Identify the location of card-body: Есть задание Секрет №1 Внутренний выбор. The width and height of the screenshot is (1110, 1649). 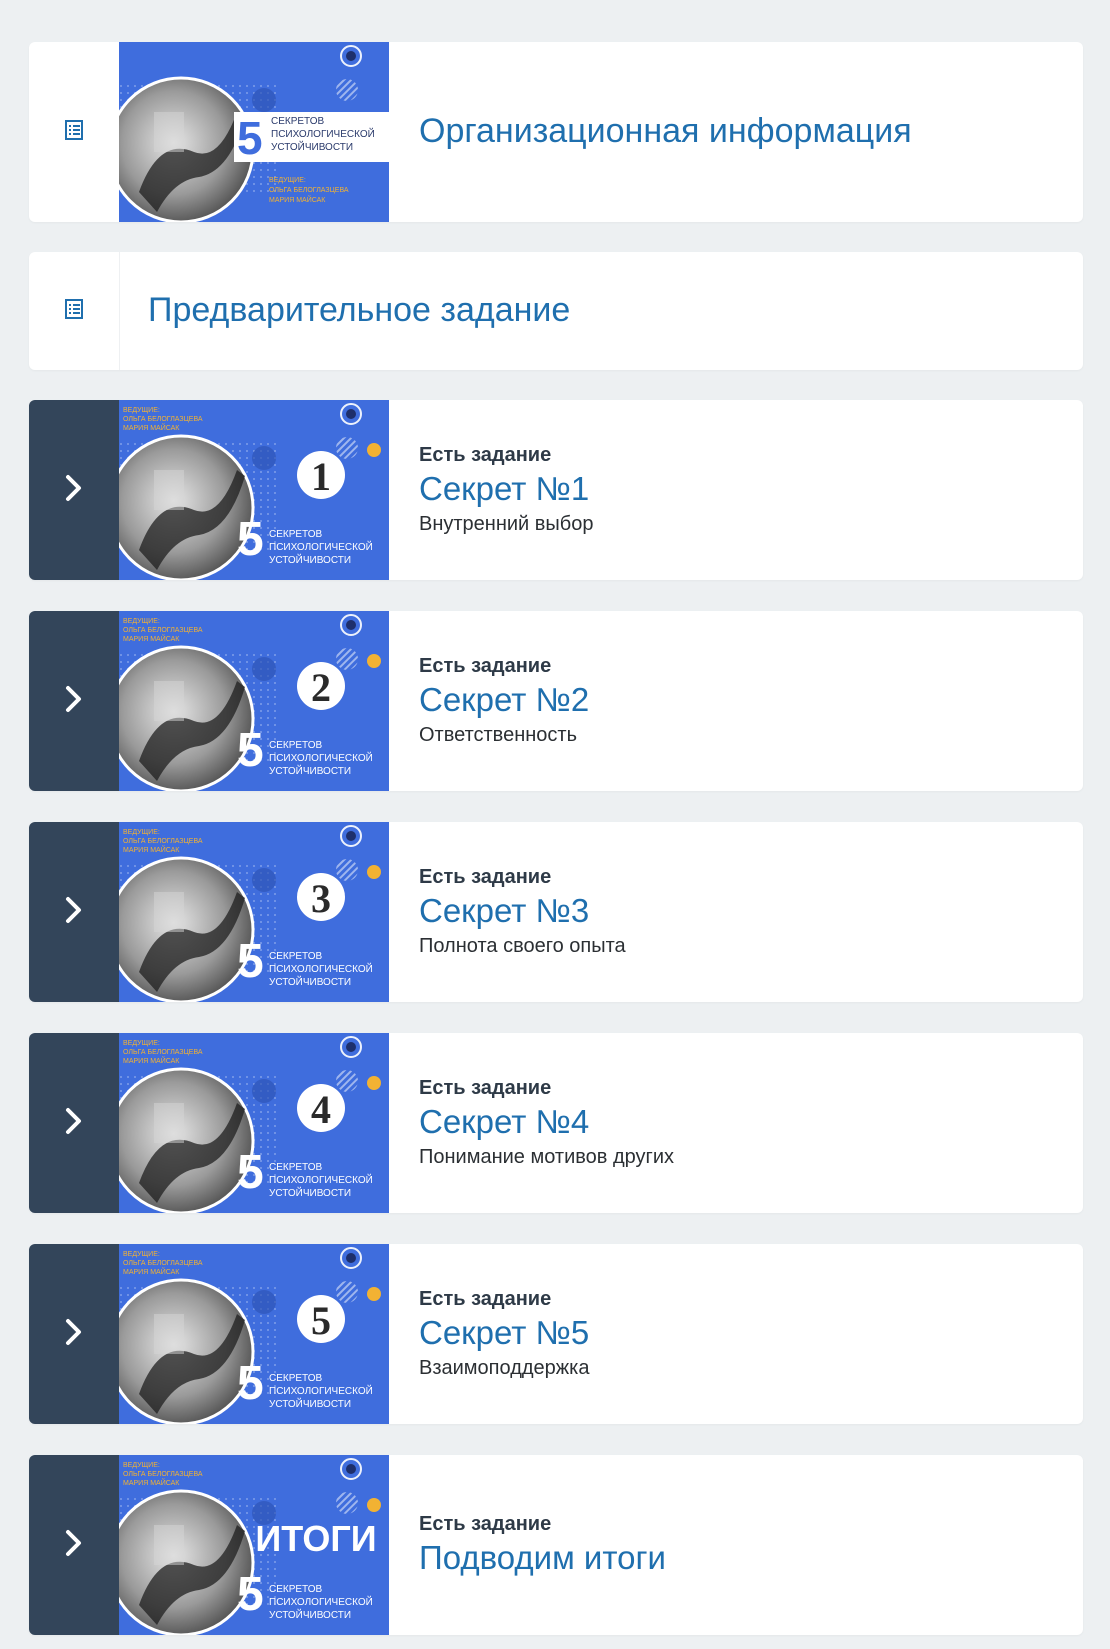
(741, 490).